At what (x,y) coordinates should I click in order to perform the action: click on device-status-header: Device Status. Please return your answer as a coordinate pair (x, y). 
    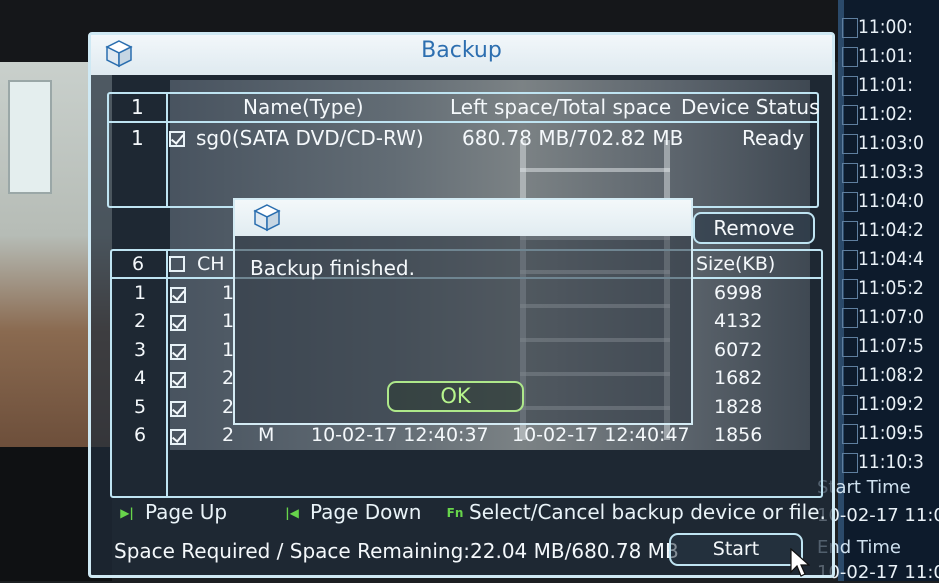
    Looking at the image, I should click on (750, 107).